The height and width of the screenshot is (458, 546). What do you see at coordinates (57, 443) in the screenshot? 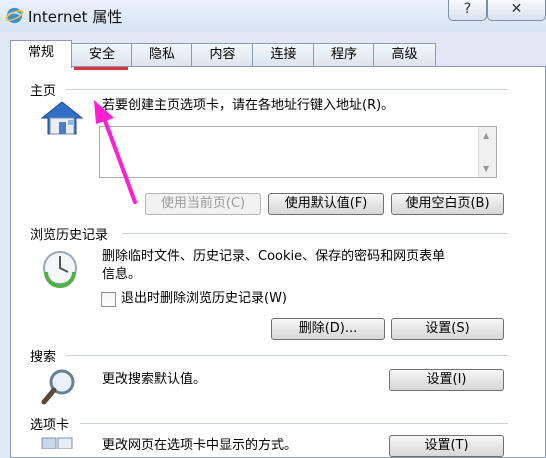
I see `tabs-icon` at bounding box center [57, 443].